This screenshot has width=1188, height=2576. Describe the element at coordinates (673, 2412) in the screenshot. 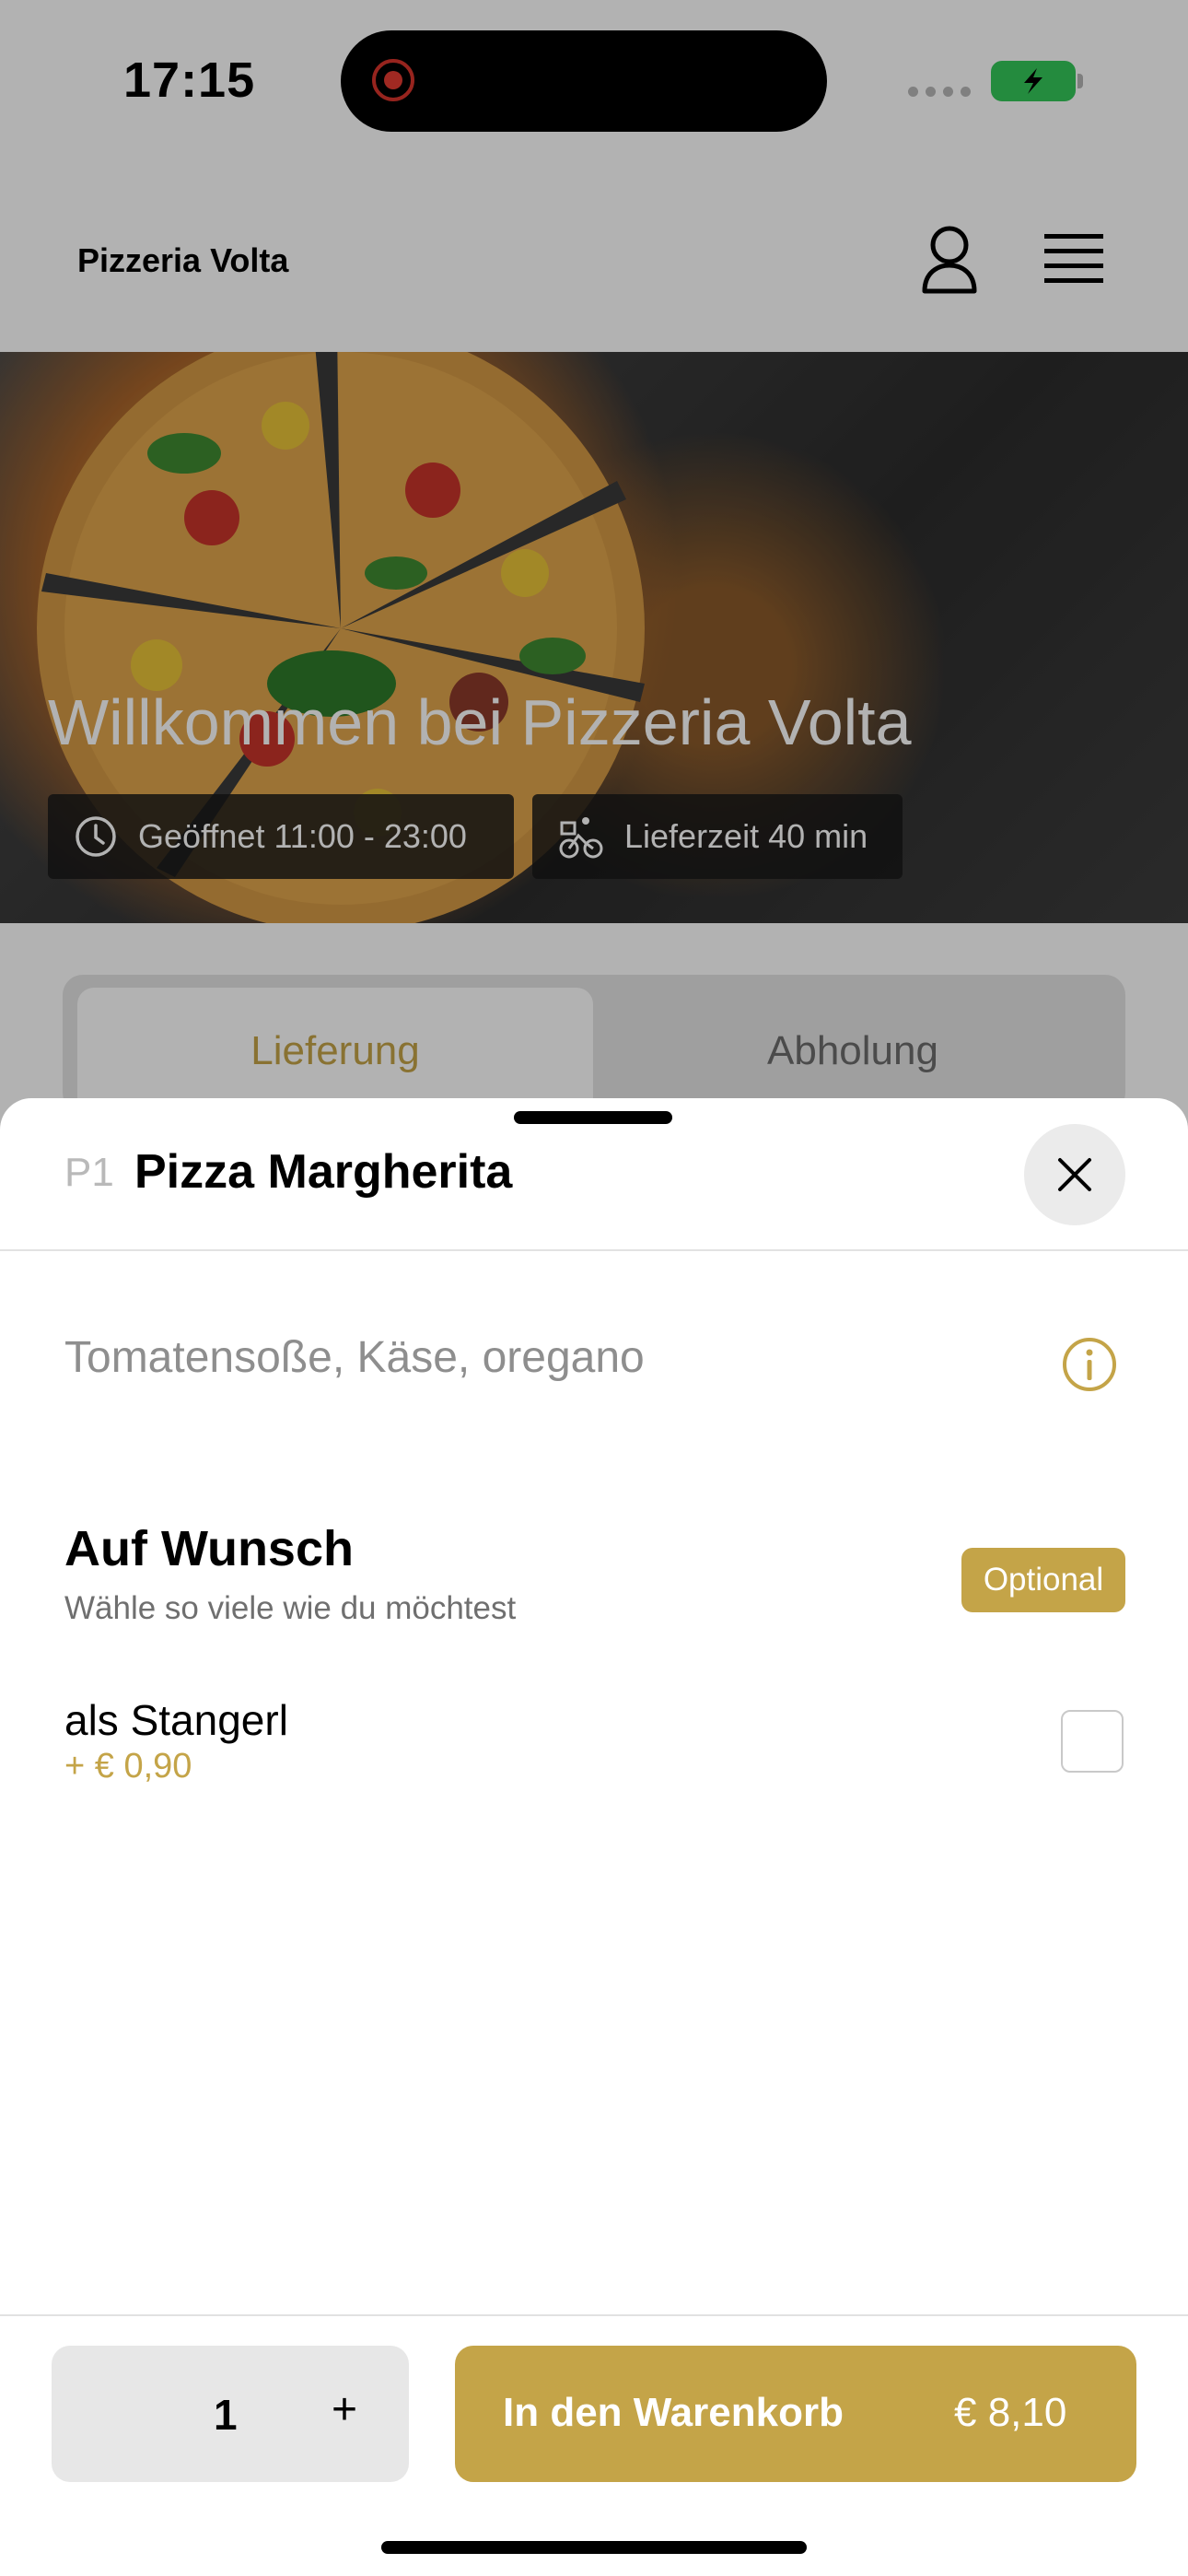

I see `add-to-cart-label: In den Warenkorb` at that location.